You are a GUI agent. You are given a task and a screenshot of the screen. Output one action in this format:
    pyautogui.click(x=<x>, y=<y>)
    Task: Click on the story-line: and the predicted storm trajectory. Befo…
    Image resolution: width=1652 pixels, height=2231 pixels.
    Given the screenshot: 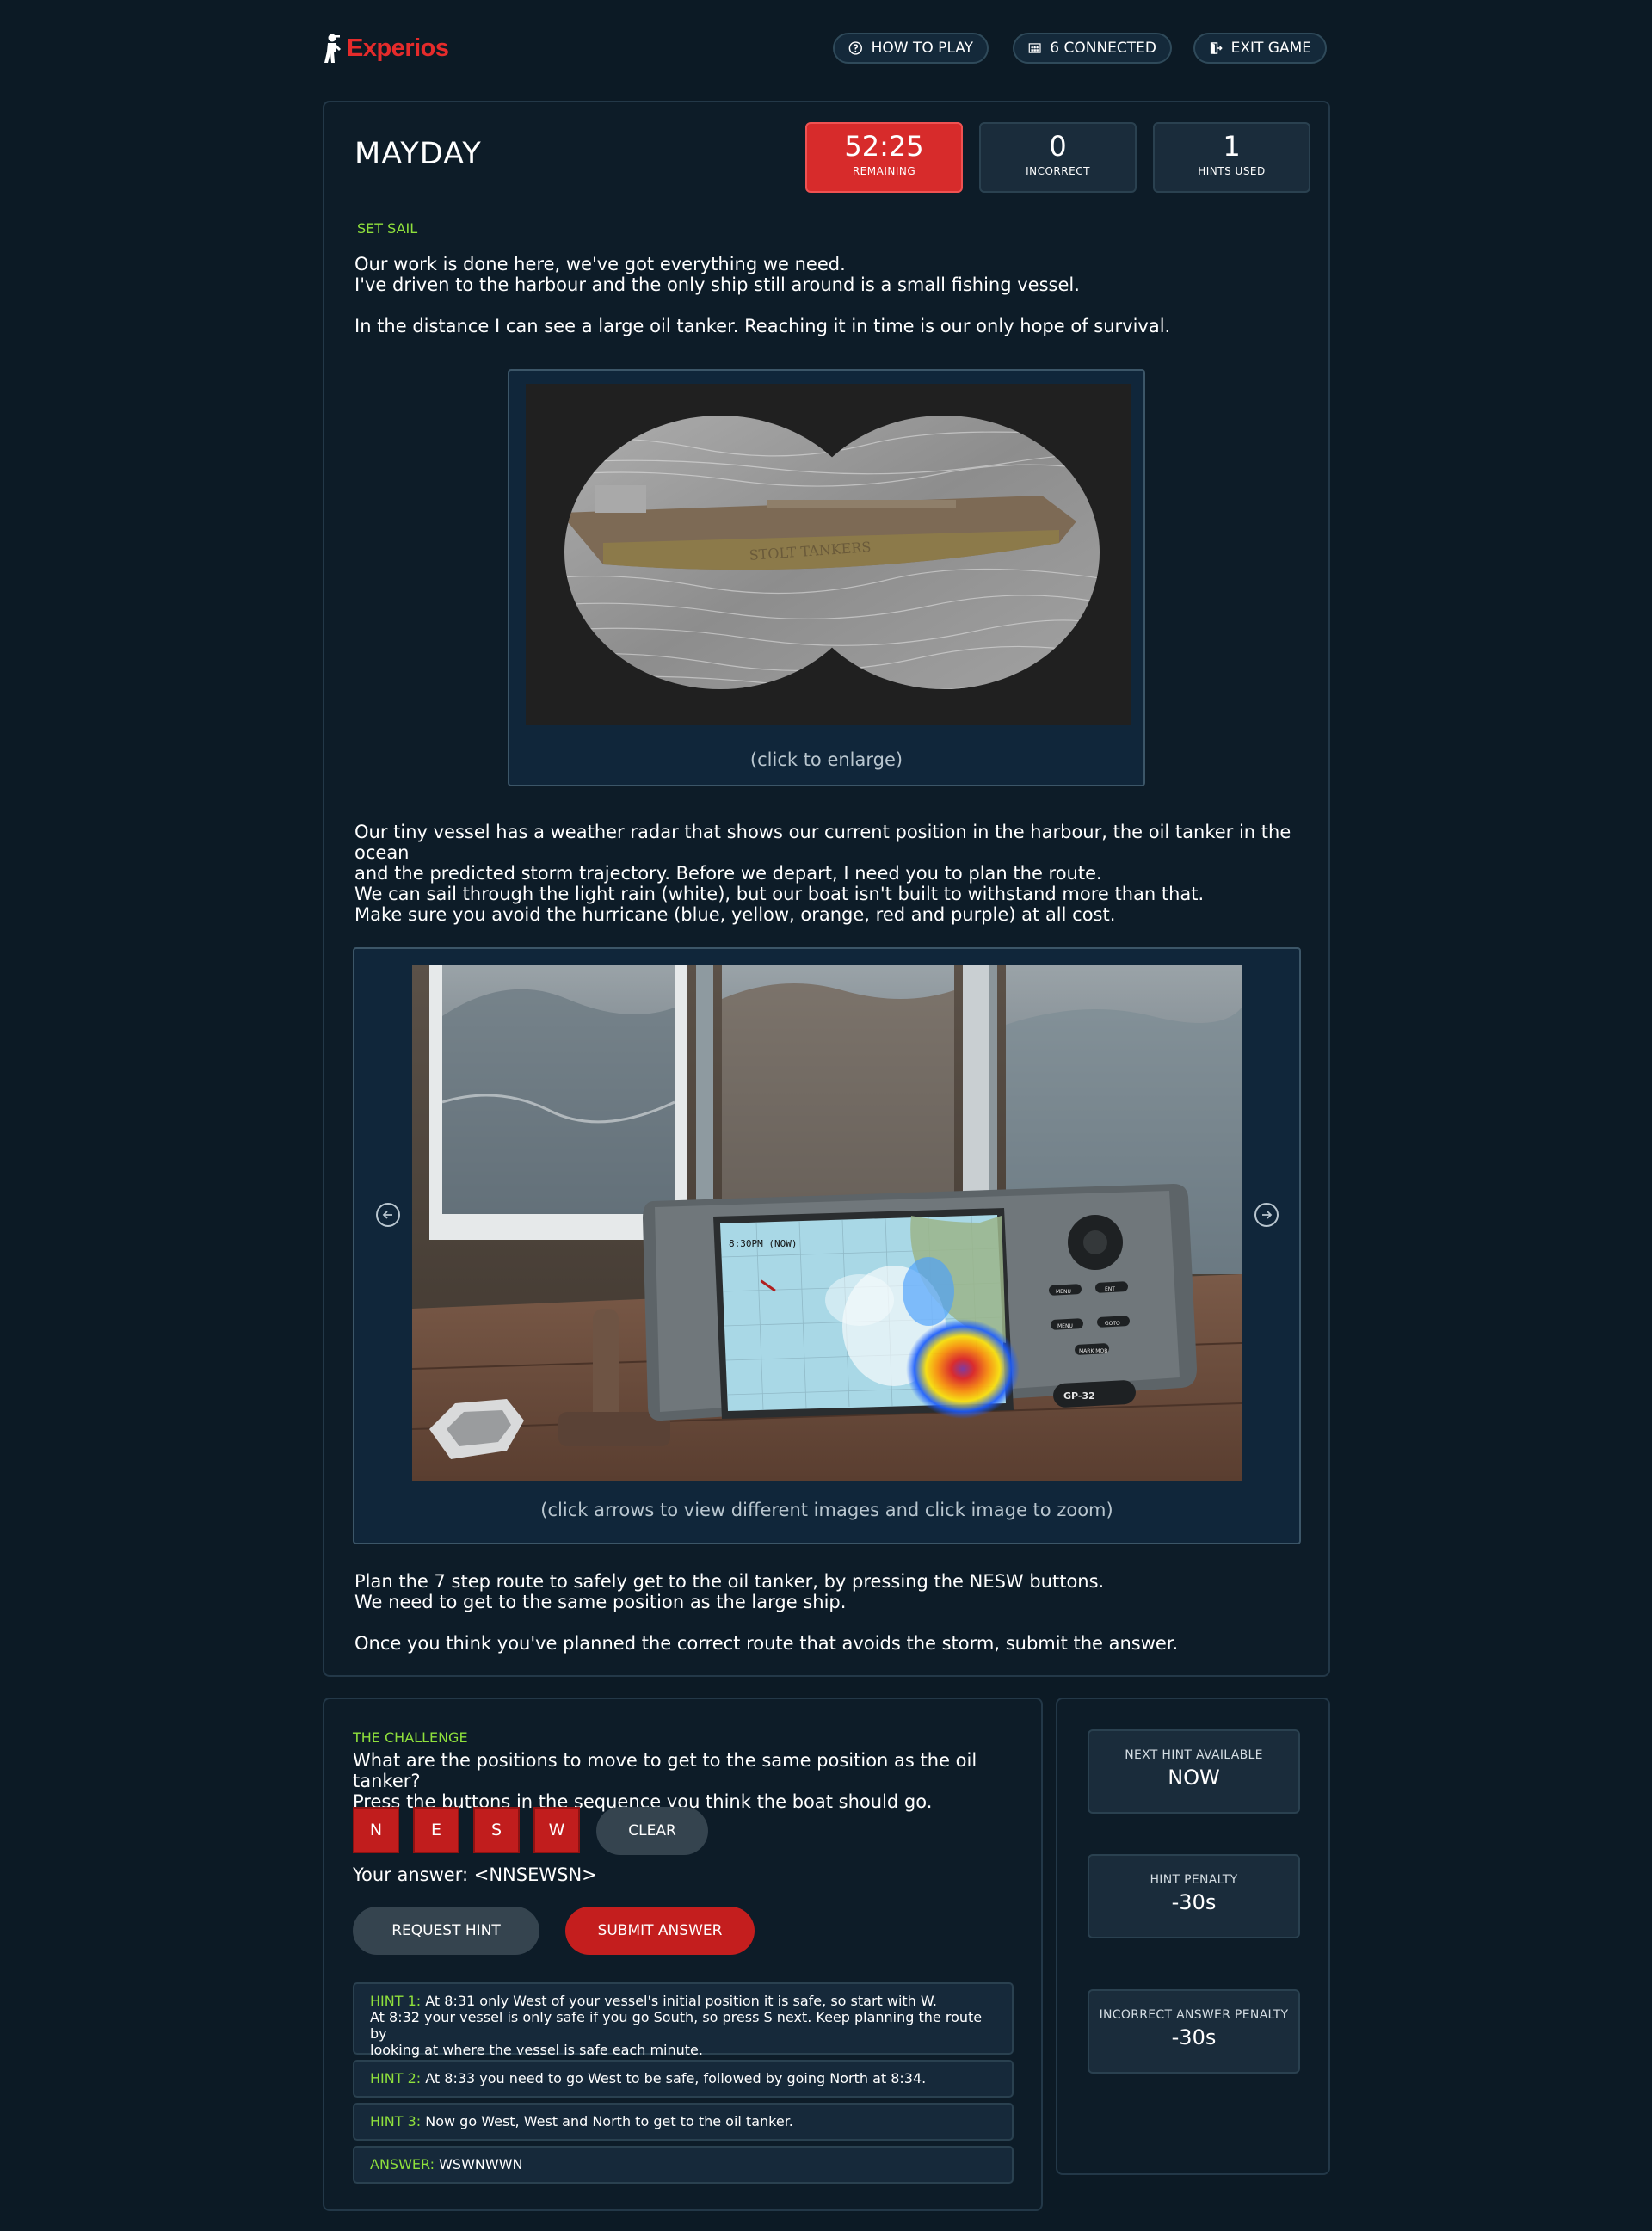 What is the action you would take?
    pyautogui.click(x=728, y=873)
    